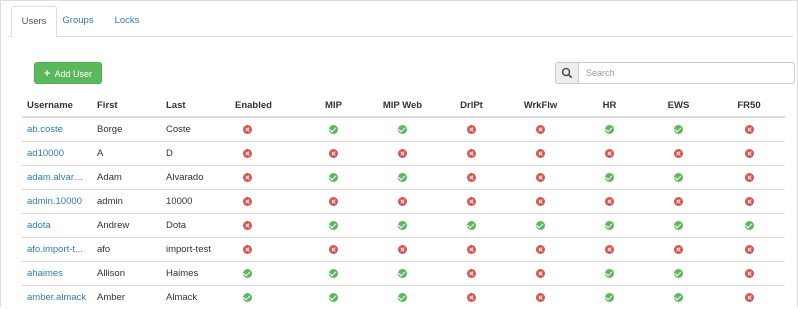 Image resolution: width=798 pixels, height=309 pixels. What do you see at coordinates (78, 21) in the screenshot?
I see `tab-groups: Groups` at bounding box center [78, 21].